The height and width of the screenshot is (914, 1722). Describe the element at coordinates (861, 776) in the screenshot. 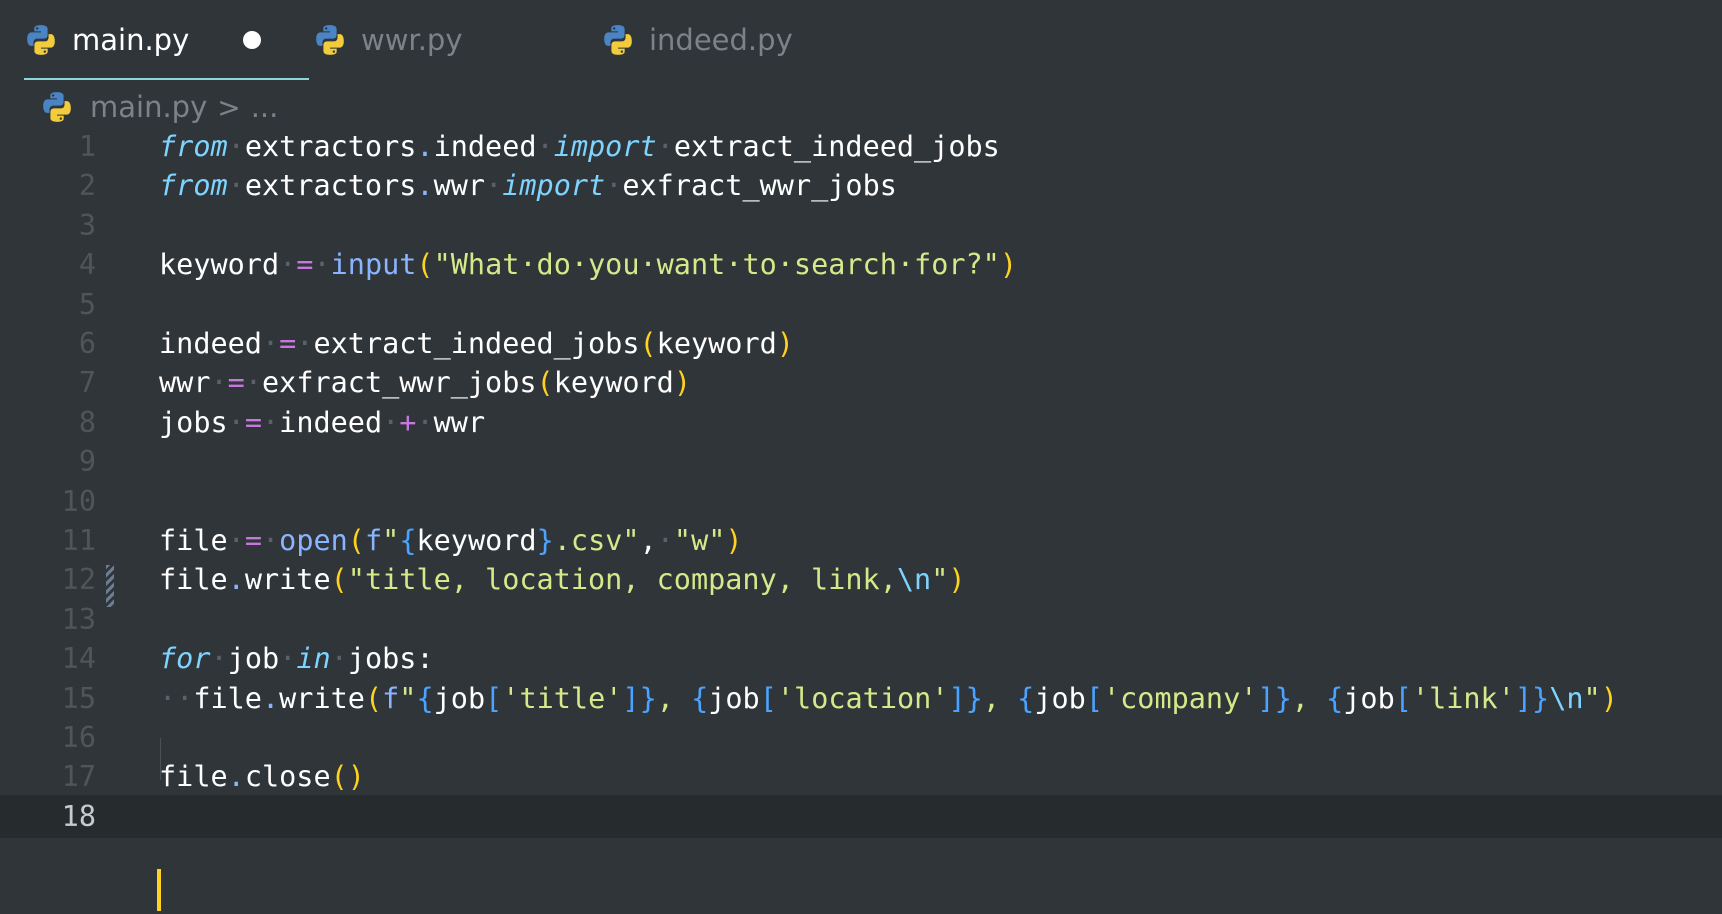

I see `code-line: 17 file.close()` at that location.